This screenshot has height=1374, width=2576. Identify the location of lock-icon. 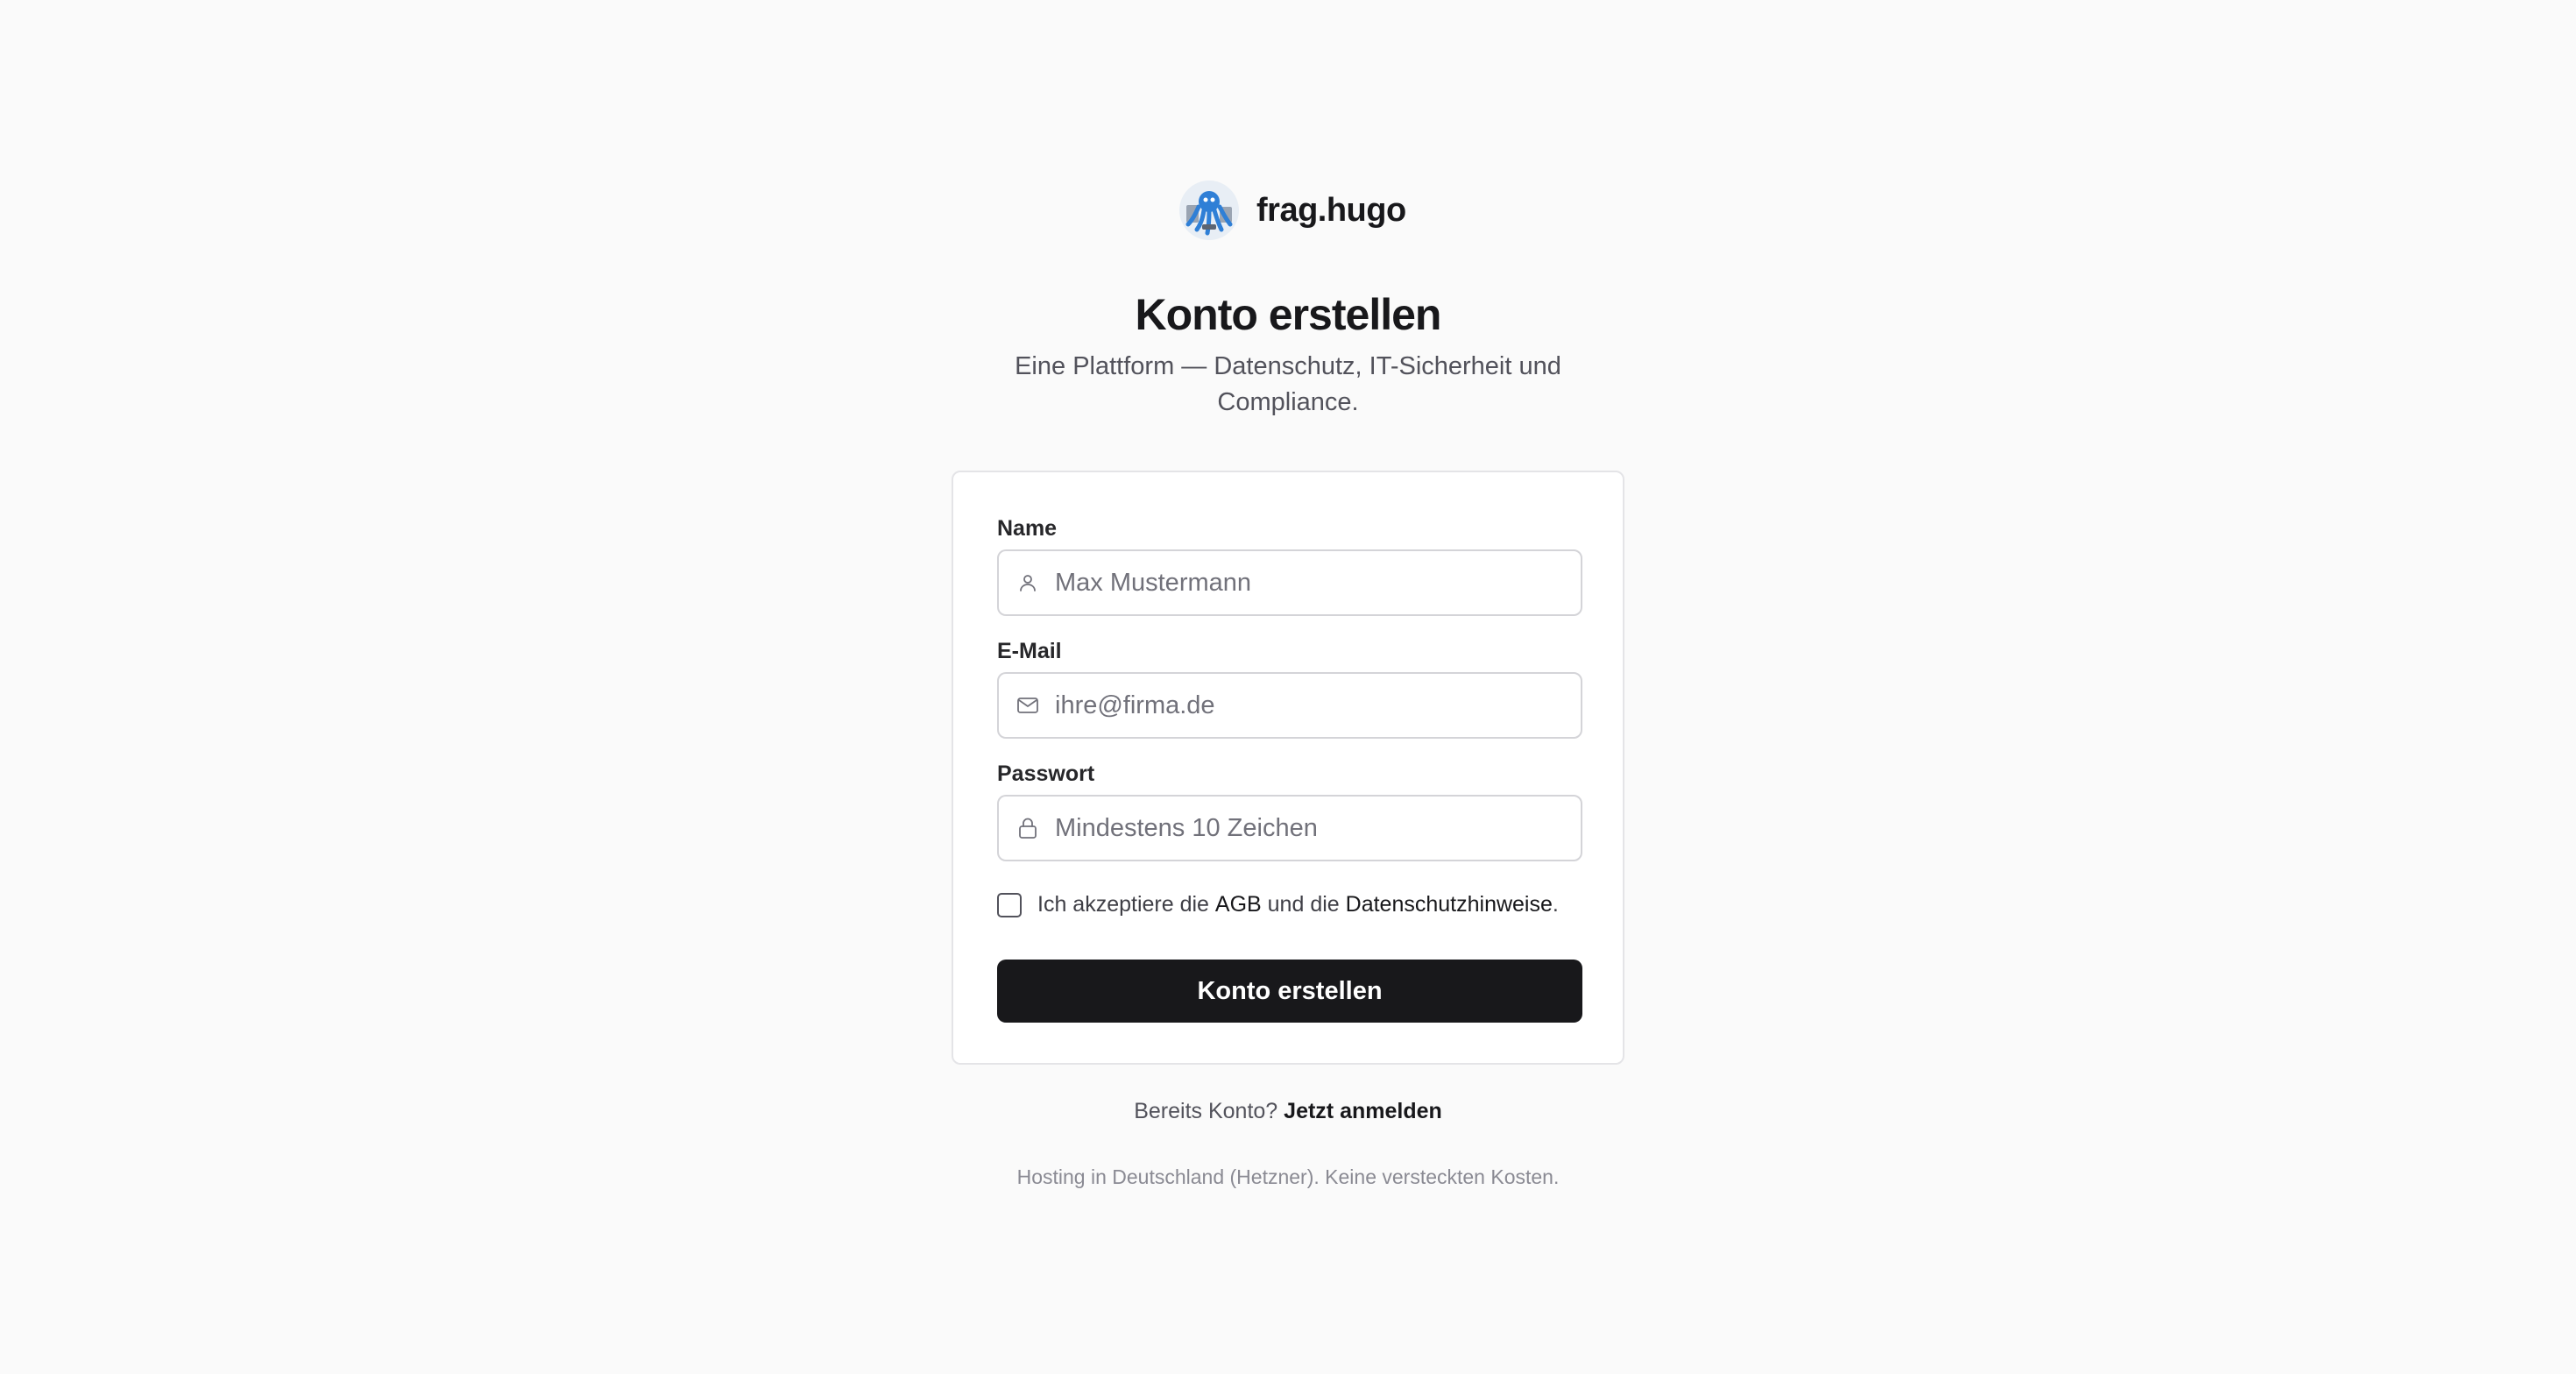
(1028, 828).